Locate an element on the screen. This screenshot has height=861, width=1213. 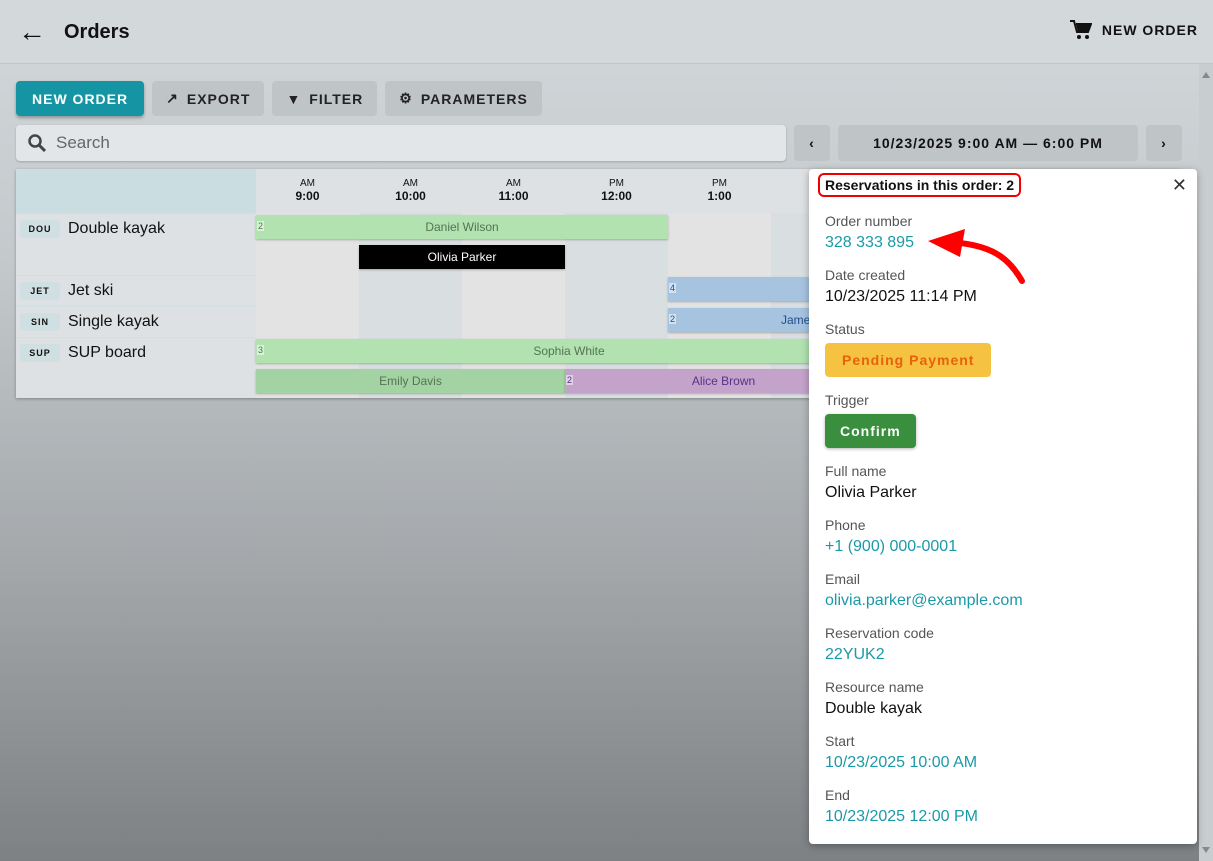
status-field: Status Pending Payment is located at coordinates (908, 349).